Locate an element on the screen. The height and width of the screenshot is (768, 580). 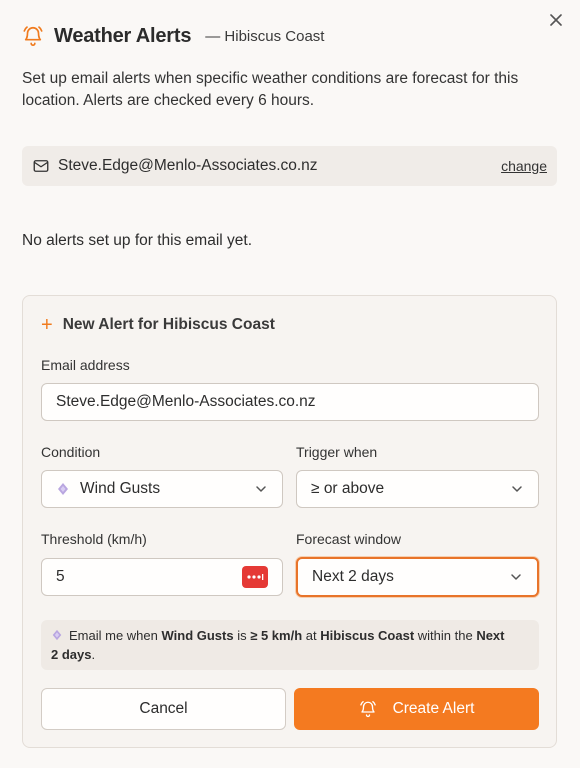
summary-prefix: Email me when is located at coordinates (115, 635).